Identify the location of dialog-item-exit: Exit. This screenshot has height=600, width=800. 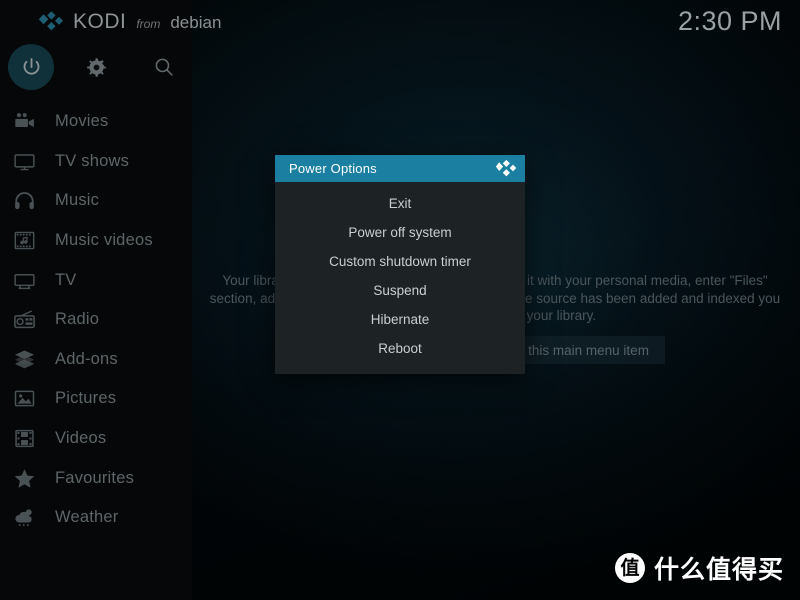
(400, 203).